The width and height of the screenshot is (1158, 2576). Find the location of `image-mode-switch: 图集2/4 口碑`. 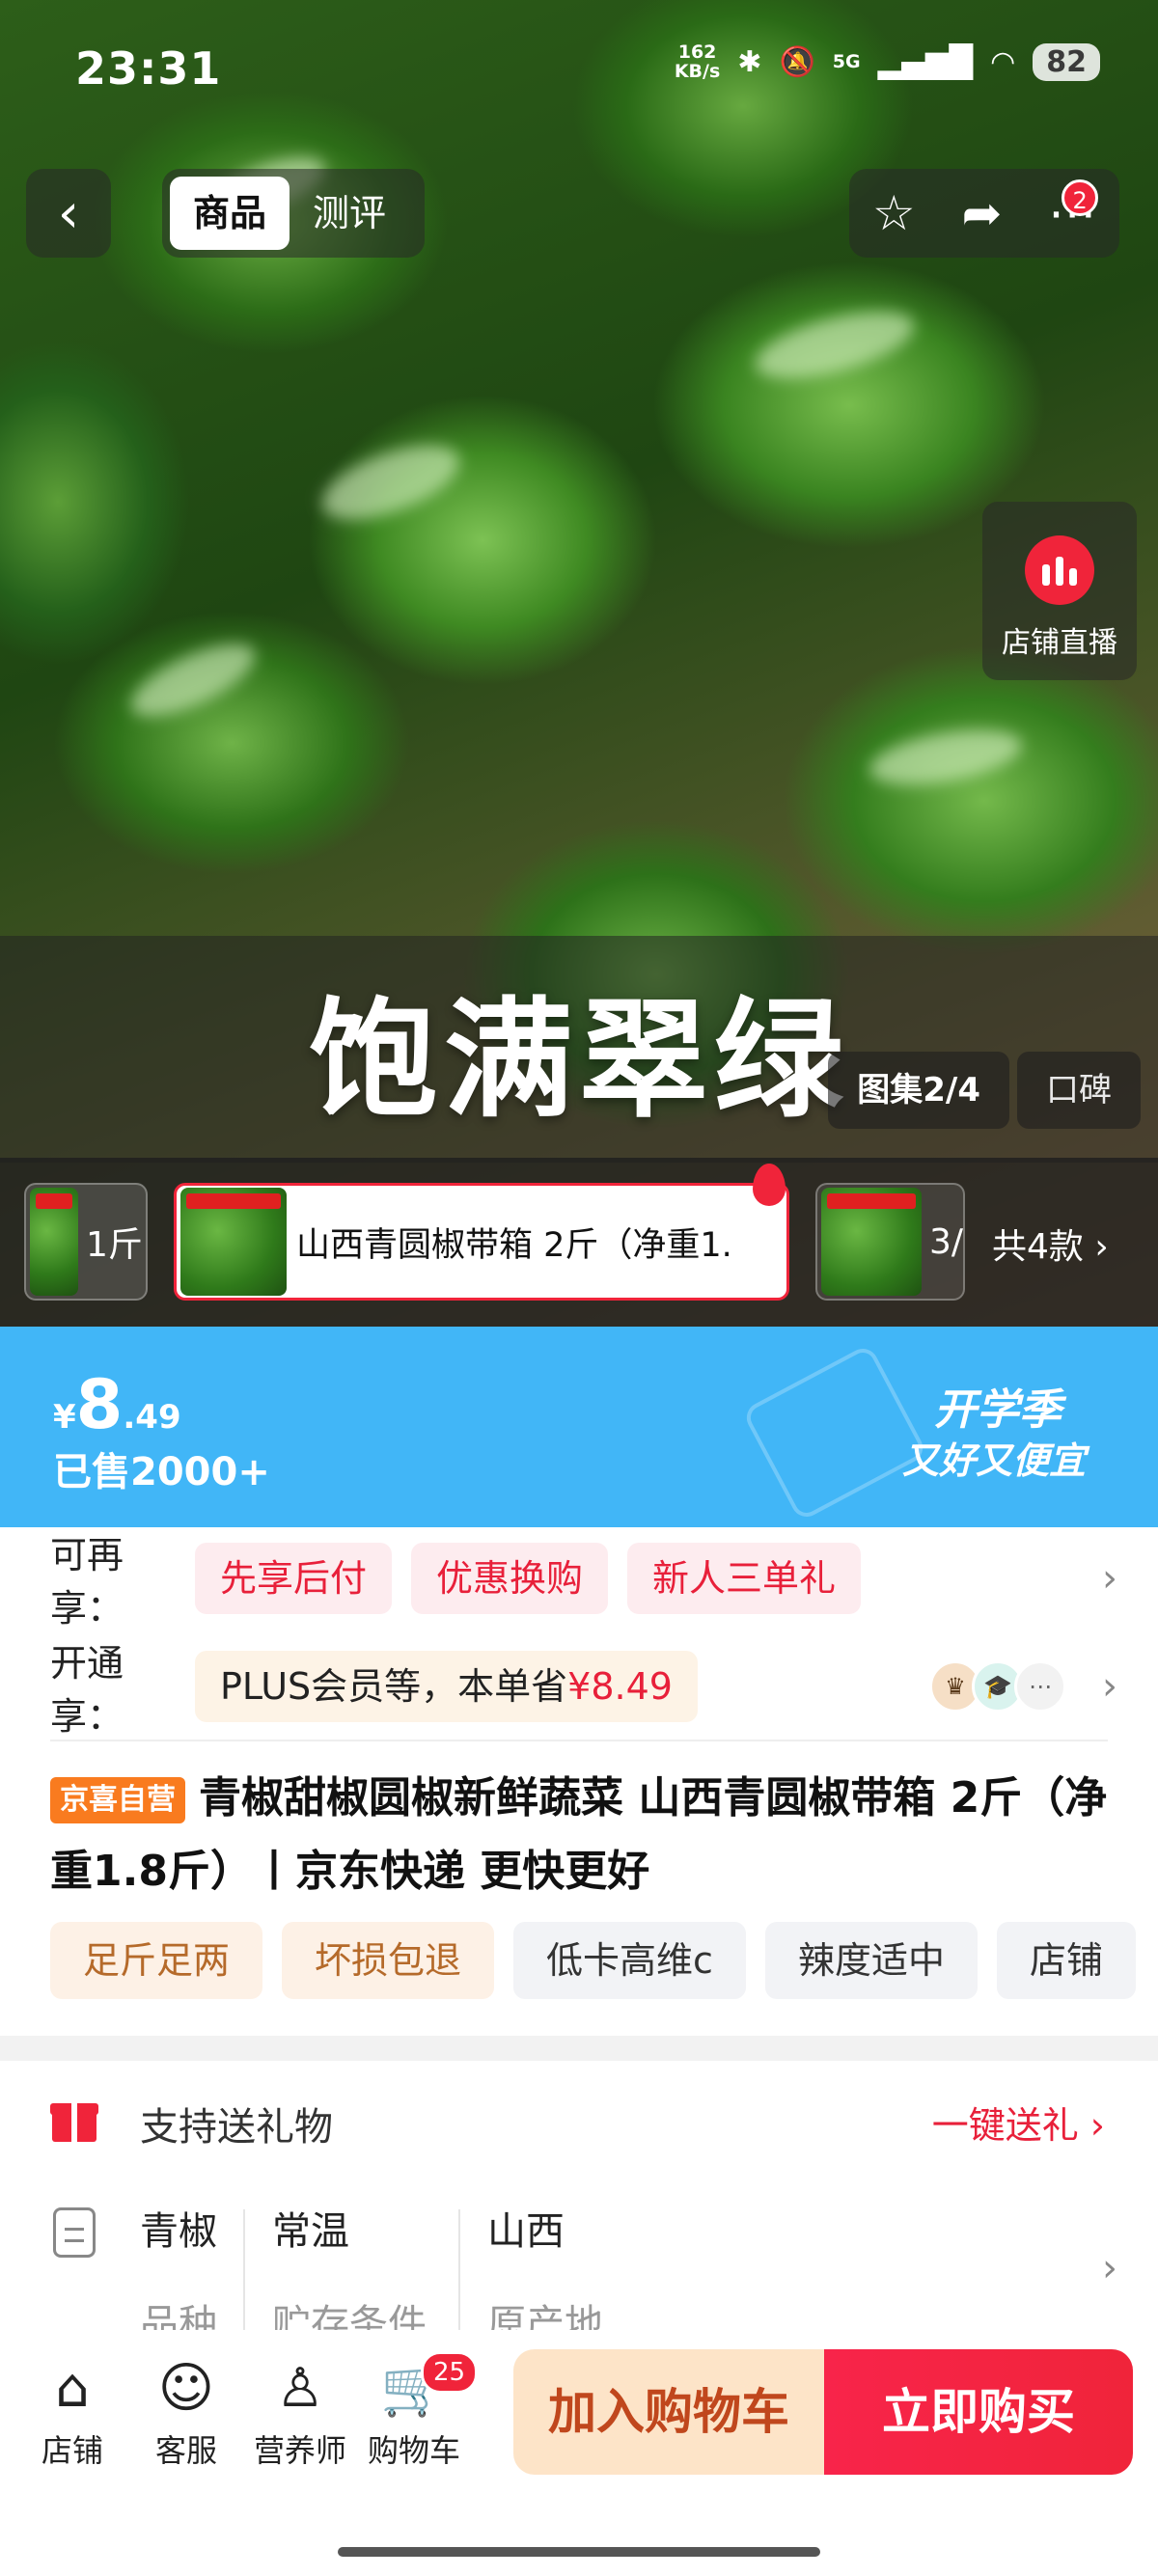

image-mode-switch: 图集2/4 口碑 is located at coordinates (984, 1090).